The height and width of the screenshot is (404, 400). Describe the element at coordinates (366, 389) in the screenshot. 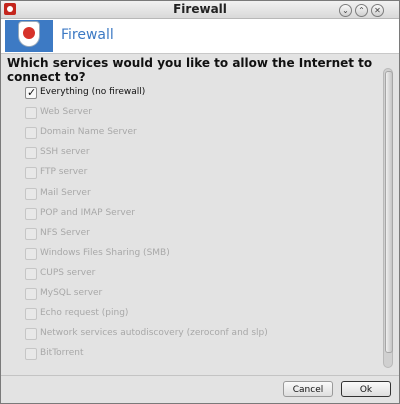

I see `ok-button: Ok` at that location.